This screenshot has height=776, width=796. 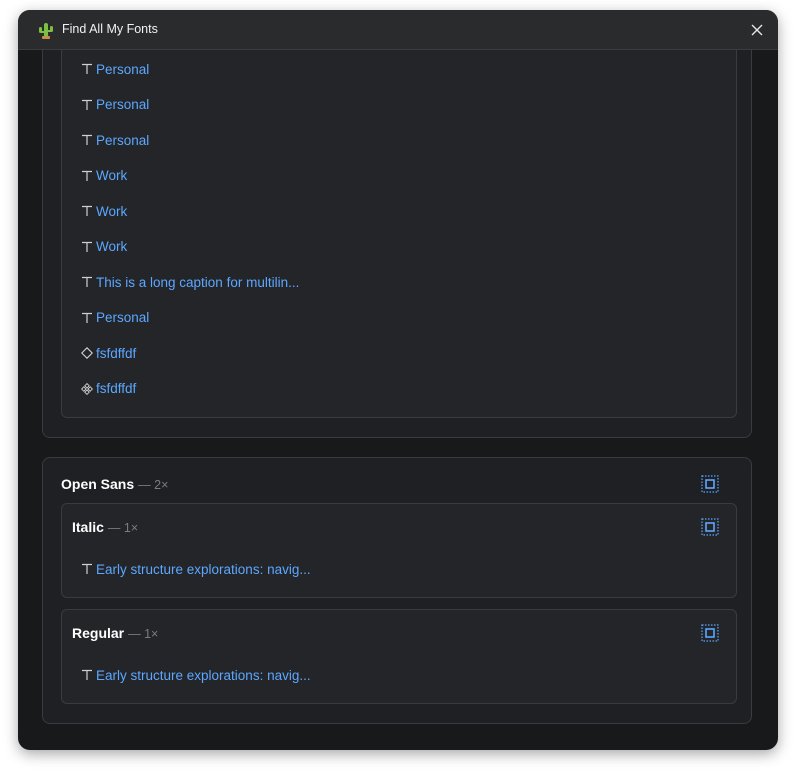 I want to click on close-button, so click(x=757, y=30).